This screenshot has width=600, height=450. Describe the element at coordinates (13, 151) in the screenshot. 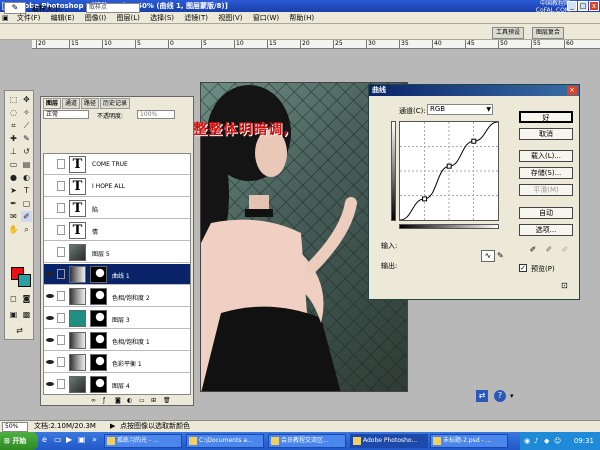

I see `clone-stamp-icon: ⊥` at that location.